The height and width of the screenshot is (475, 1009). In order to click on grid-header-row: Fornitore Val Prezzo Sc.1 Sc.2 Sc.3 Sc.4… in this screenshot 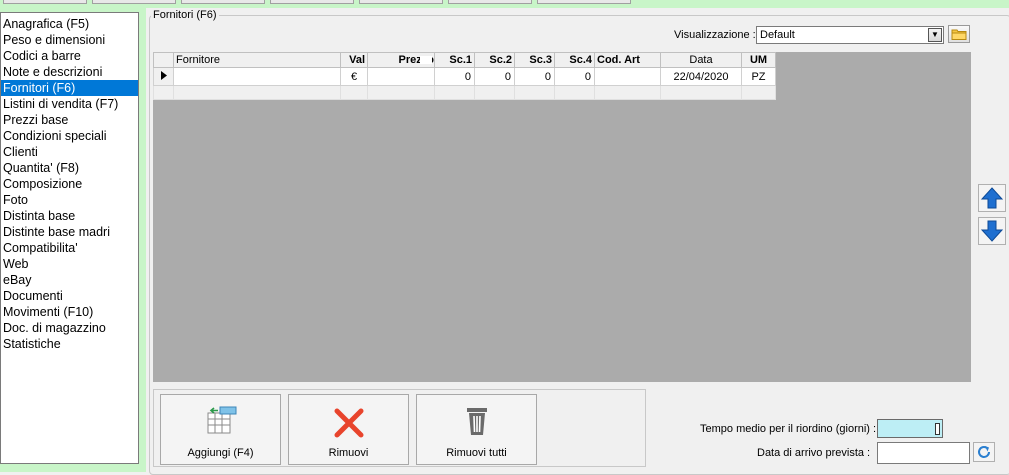, I will do `click(464, 60)`.